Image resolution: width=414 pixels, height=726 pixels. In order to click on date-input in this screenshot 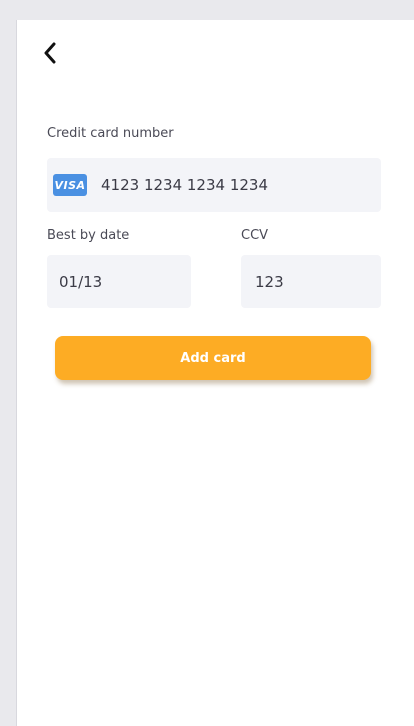, I will do `click(125, 281)`.